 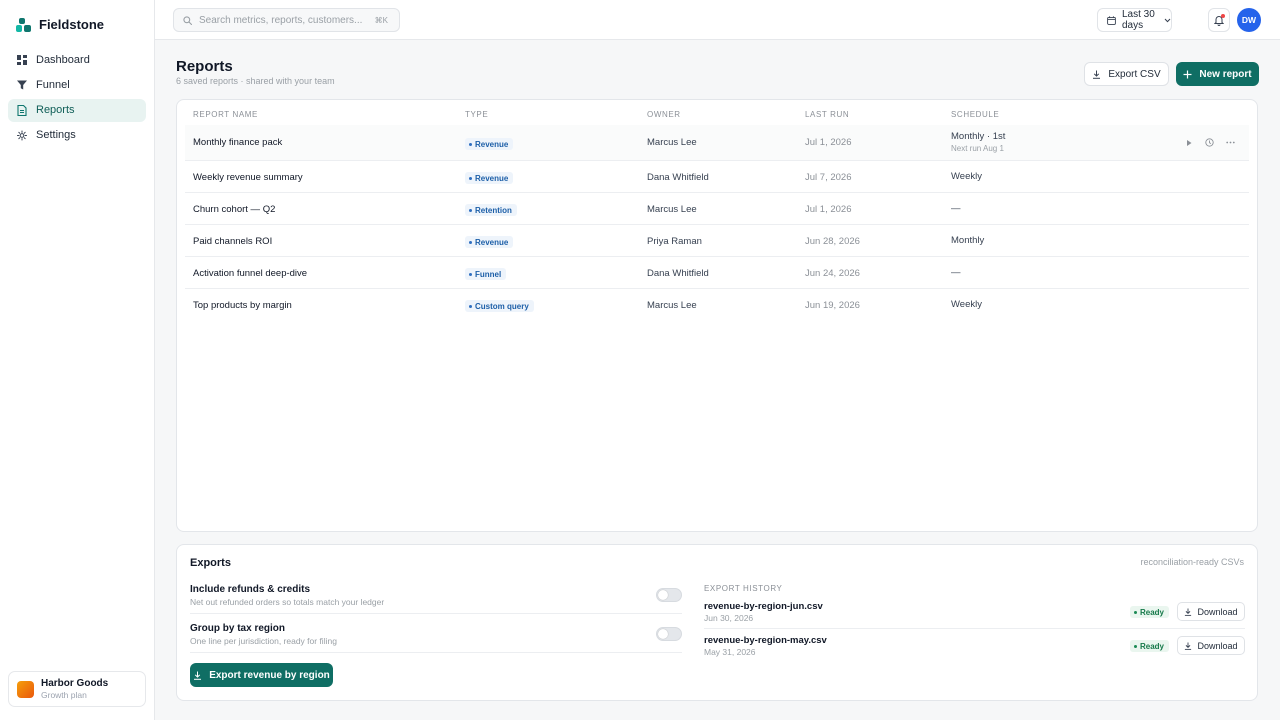 I want to click on report-name: Monthly finance pack, so click(x=237, y=142).